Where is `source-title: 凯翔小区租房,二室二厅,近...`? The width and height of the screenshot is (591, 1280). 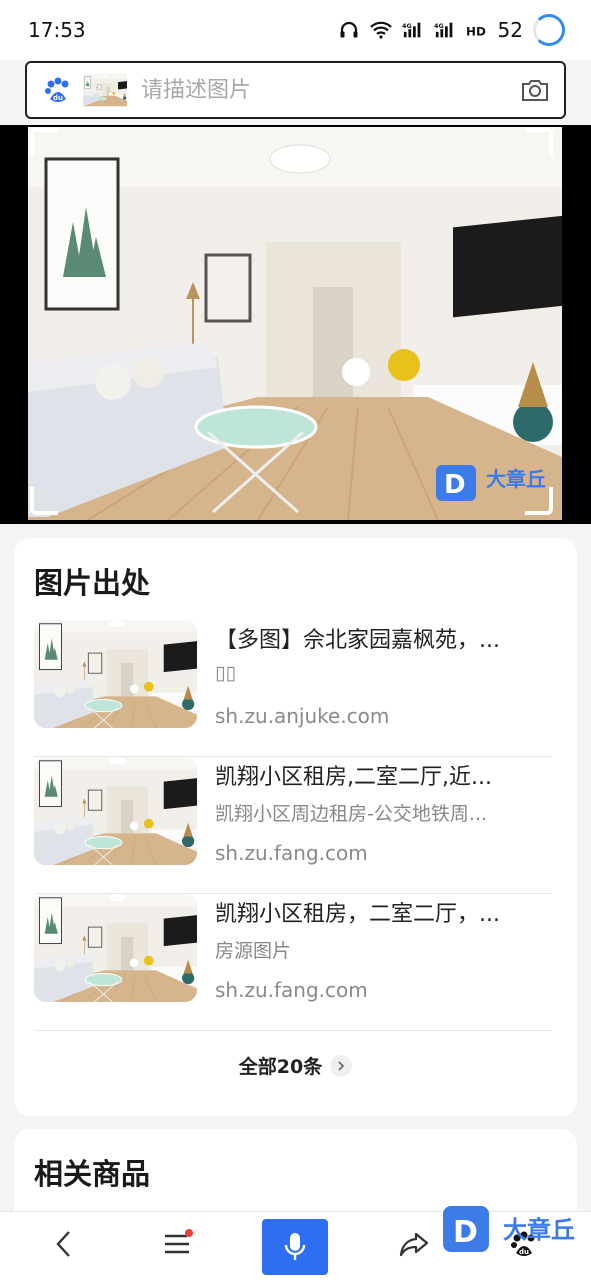 source-title: 凯翔小区租房,二室二厅,近... is located at coordinates (382, 775).